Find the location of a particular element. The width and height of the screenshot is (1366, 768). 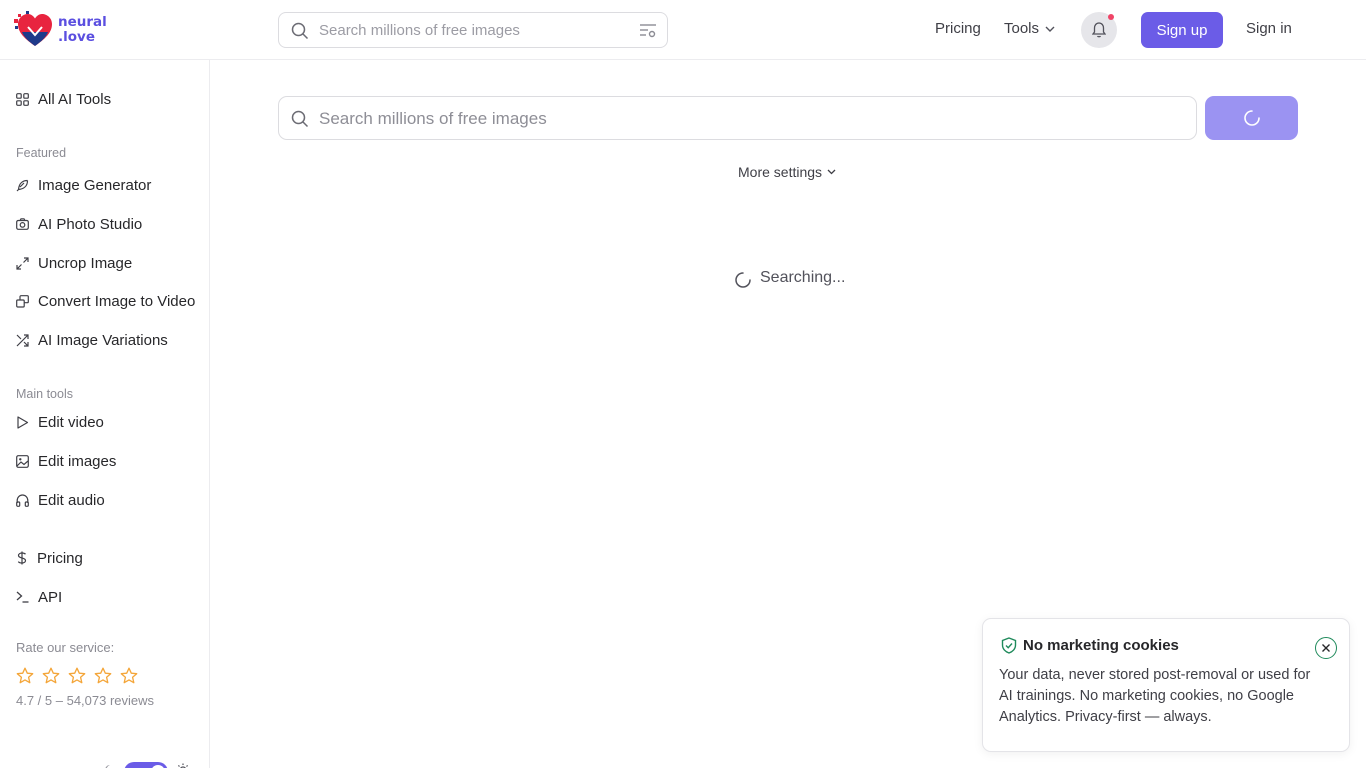

image-icon is located at coordinates (22, 461).